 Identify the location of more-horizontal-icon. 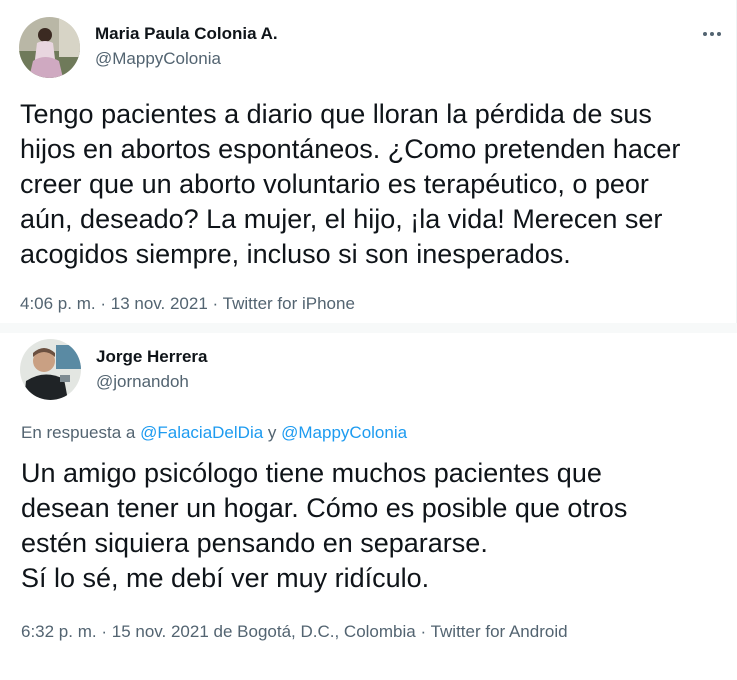
(712, 34).